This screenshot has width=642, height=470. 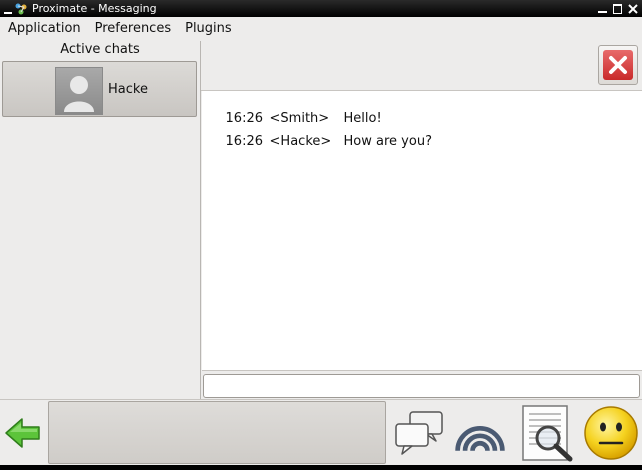 What do you see at coordinates (128, 89) in the screenshot?
I see `chat-entry-name: Hacke` at bounding box center [128, 89].